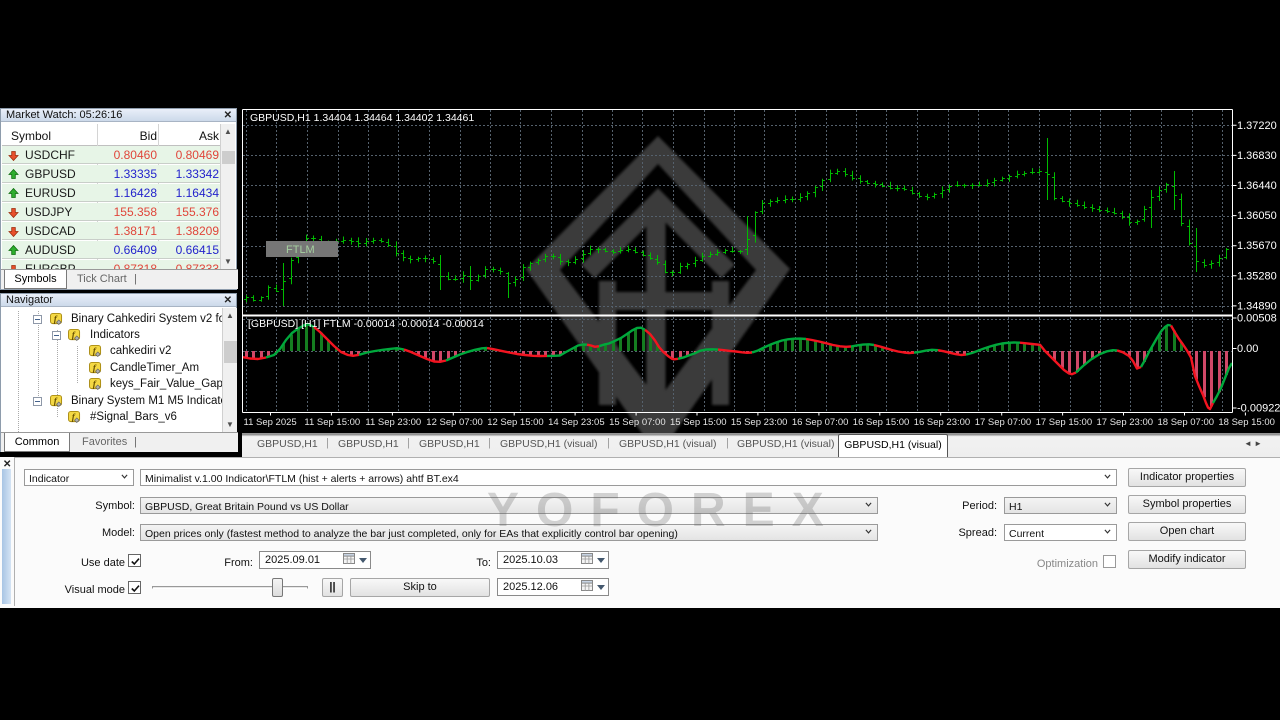 The width and height of the screenshot is (1280, 720). What do you see at coordinates (332, 422) in the screenshot?
I see `svg-text: 11 Sep 15:00` at bounding box center [332, 422].